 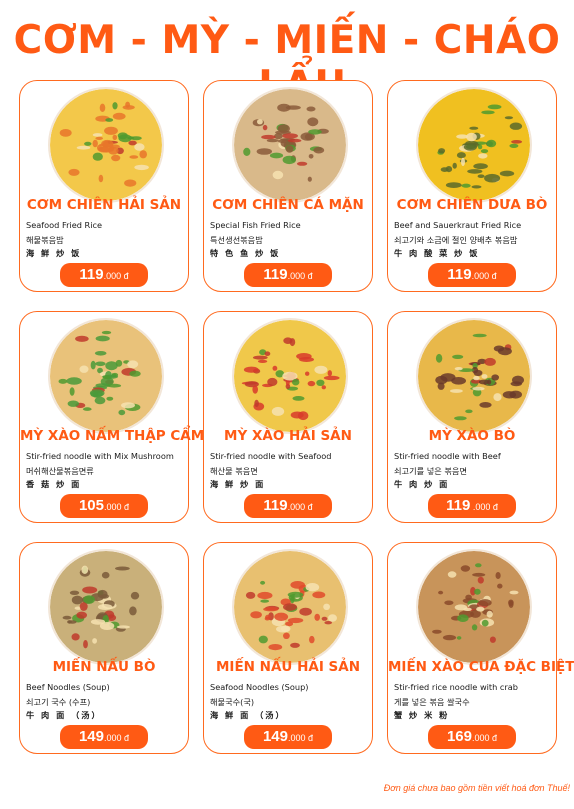 I want to click on dish-name-chinese: 海 鲜 炒 面, so click(x=238, y=484).